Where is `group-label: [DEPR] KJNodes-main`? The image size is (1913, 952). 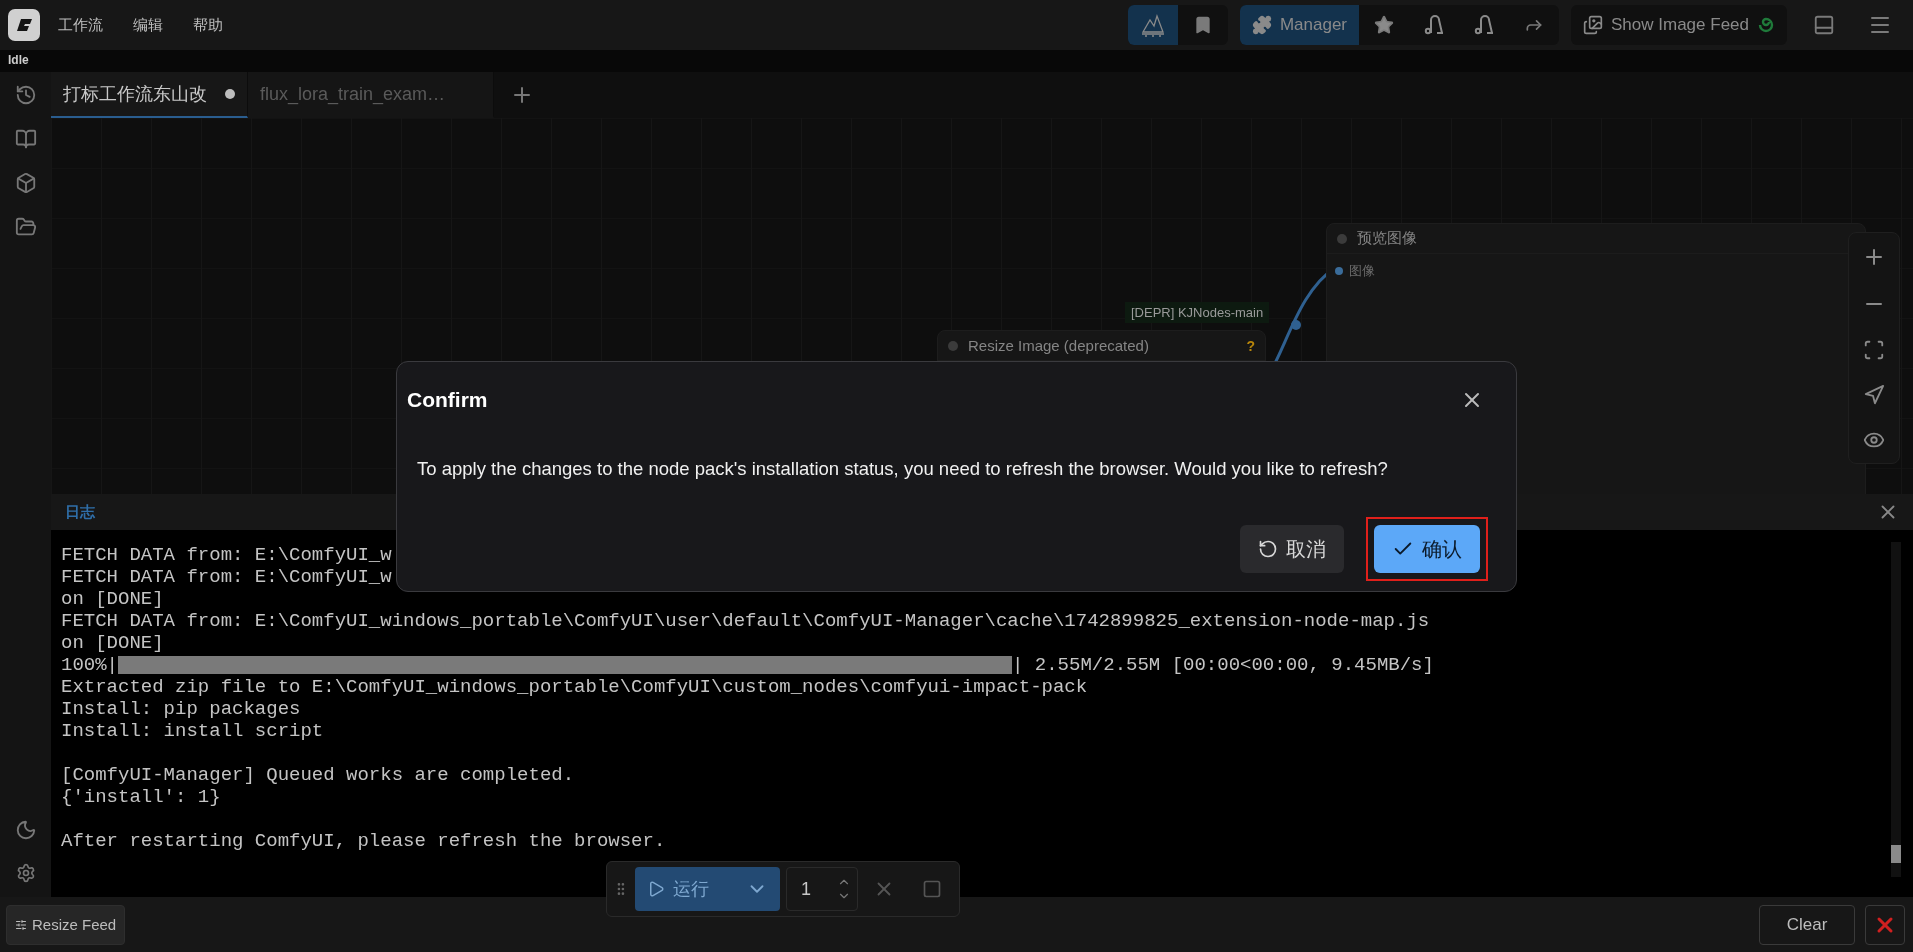 group-label: [DEPR] KJNodes-main is located at coordinates (1197, 312).